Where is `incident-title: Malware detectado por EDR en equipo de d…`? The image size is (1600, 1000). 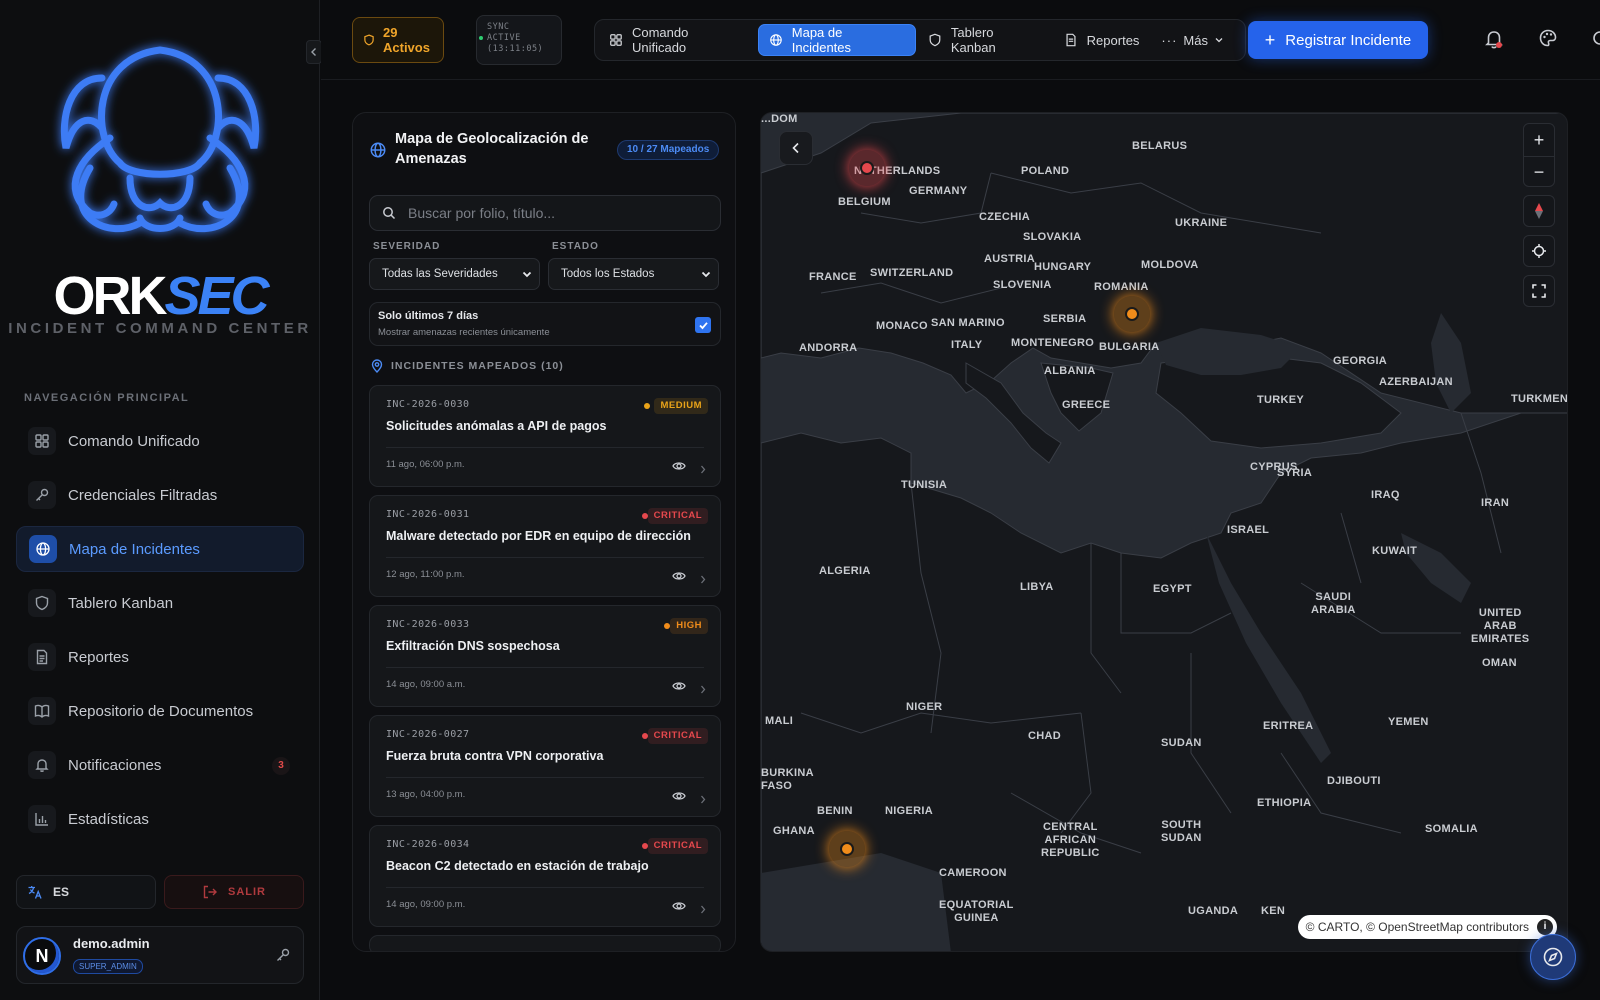
incident-title: Malware detectado por EDR en equipo de d… is located at coordinates (538, 536).